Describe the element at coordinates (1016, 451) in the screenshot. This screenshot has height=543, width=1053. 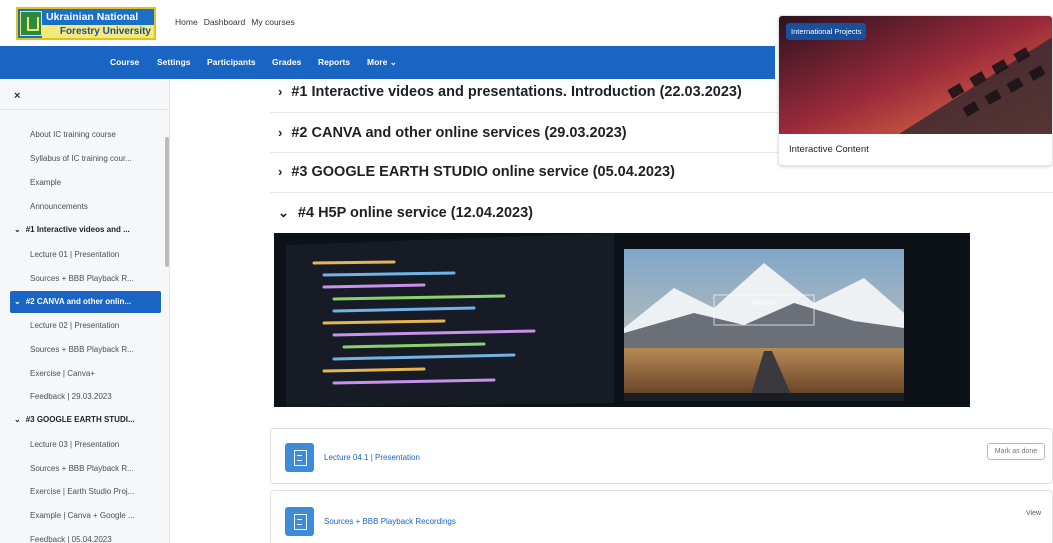
I see `mark-as-done-button: Mark as done` at that location.